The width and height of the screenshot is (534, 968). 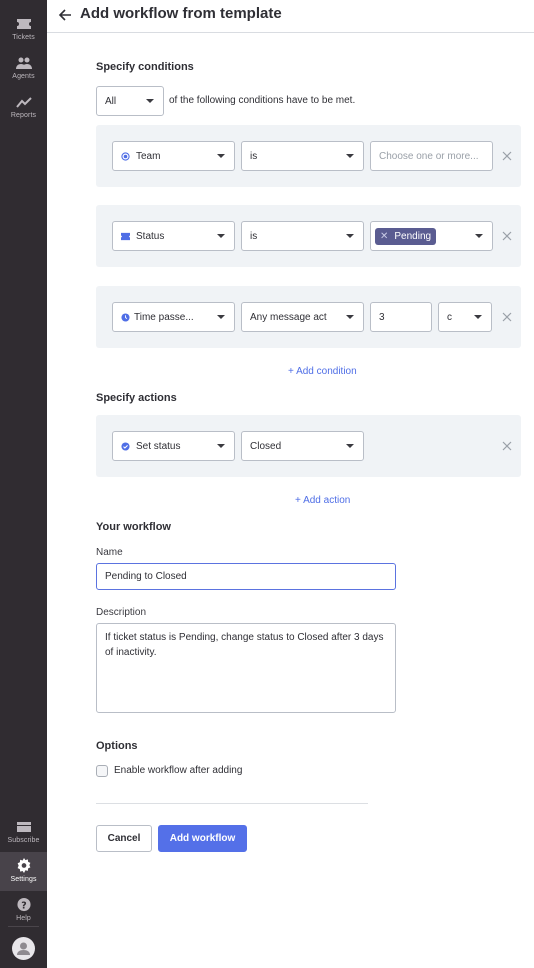 What do you see at coordinates (111, 101) in the screenshot?
I see `match-select-value: All` at bounding box center [111, 101].